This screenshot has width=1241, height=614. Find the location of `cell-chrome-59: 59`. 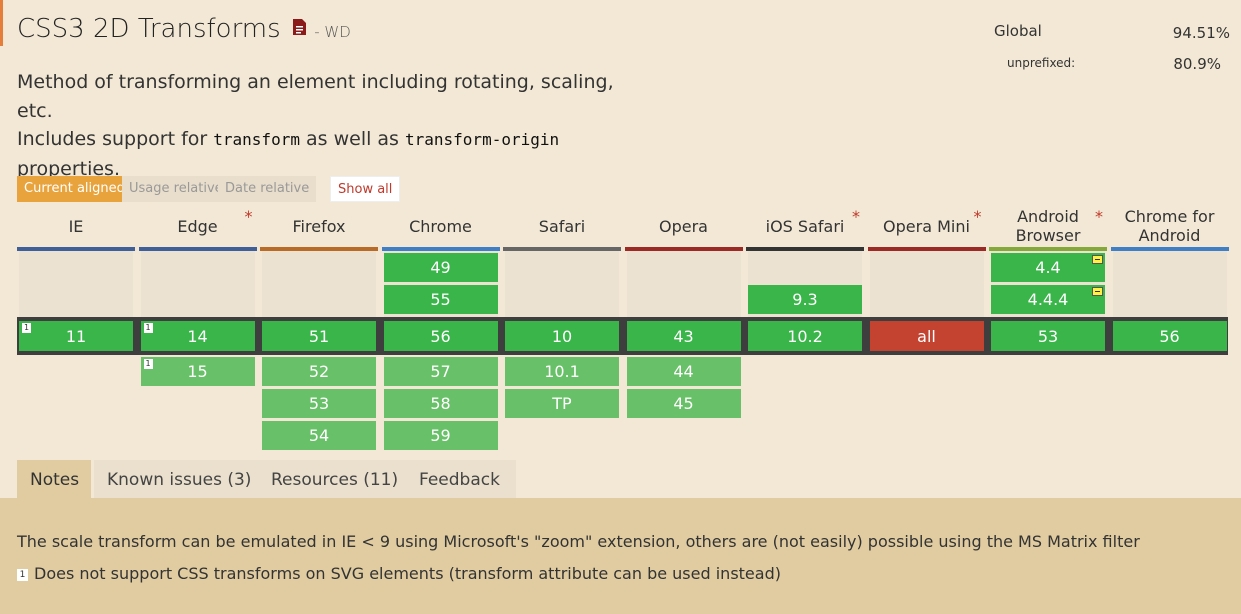

cell-chrome-59: 59 is located at coordinates (440, 435).